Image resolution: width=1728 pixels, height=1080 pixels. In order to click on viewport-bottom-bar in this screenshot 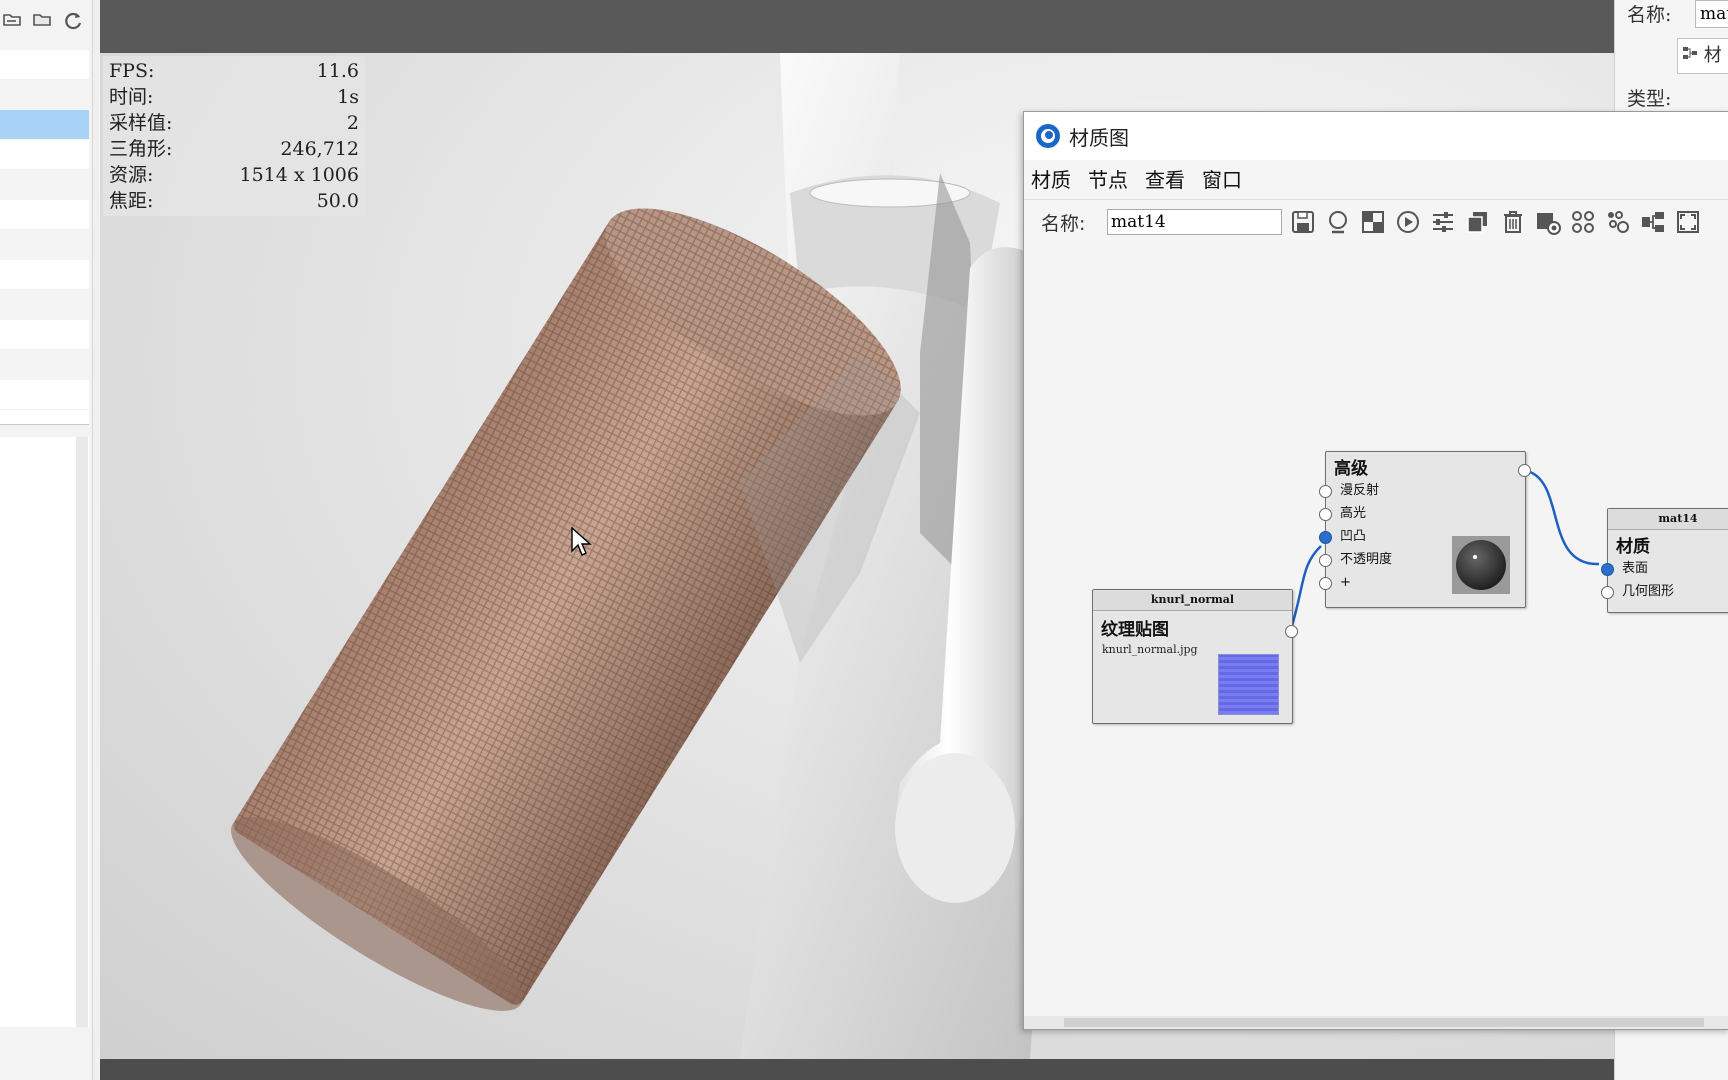, I will do `click(857, 1069)`.